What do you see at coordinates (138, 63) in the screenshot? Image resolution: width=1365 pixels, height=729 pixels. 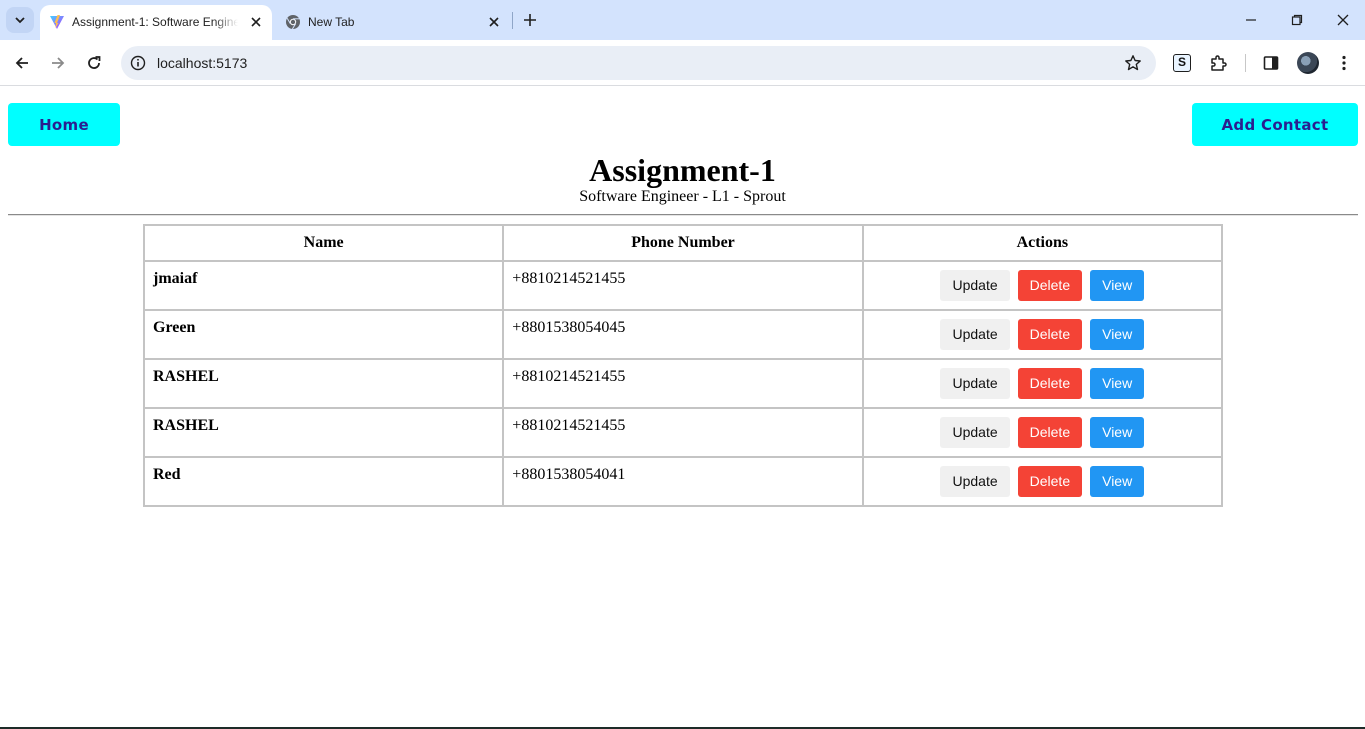 I see `site-info-icon` at bounding box center [138, 63].